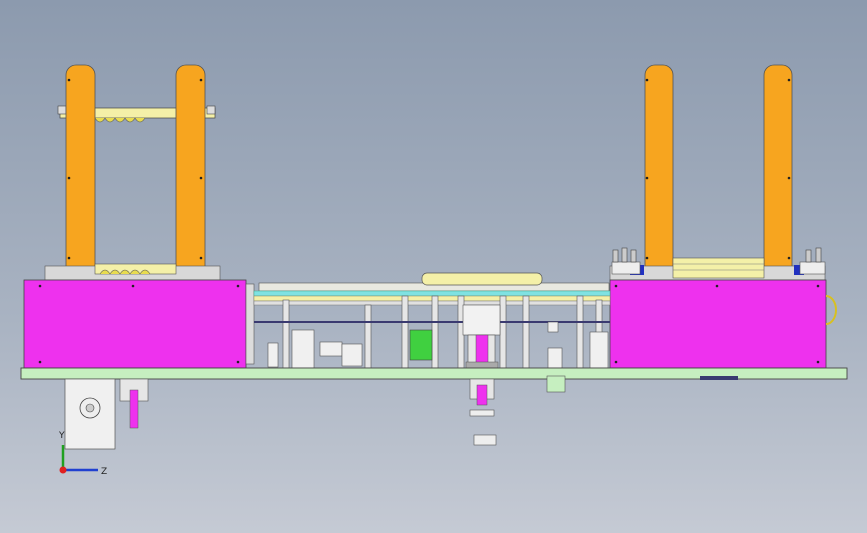  Describe the element at coordinates (61, 436) in the screenshot. I see `axis-y-label: Y` at that location.